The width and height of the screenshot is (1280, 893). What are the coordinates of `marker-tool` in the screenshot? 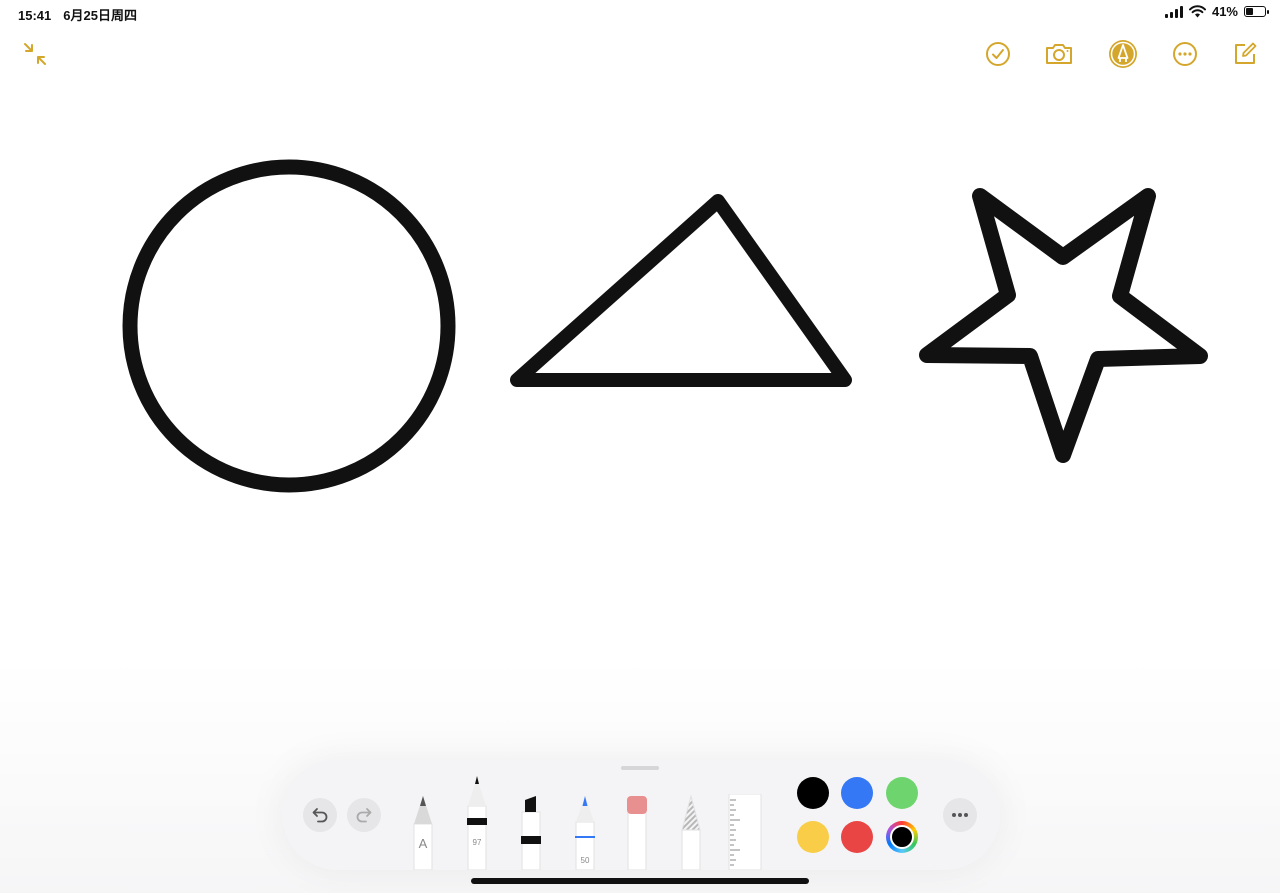 It's located at (531, 832).